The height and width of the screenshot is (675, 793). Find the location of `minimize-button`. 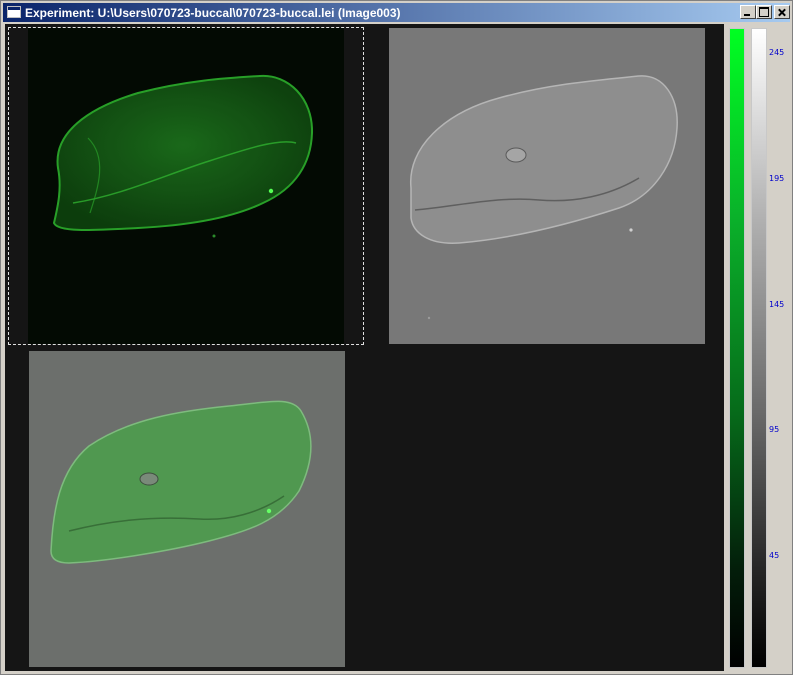

minimize-button is located at coordinates (748, 12).